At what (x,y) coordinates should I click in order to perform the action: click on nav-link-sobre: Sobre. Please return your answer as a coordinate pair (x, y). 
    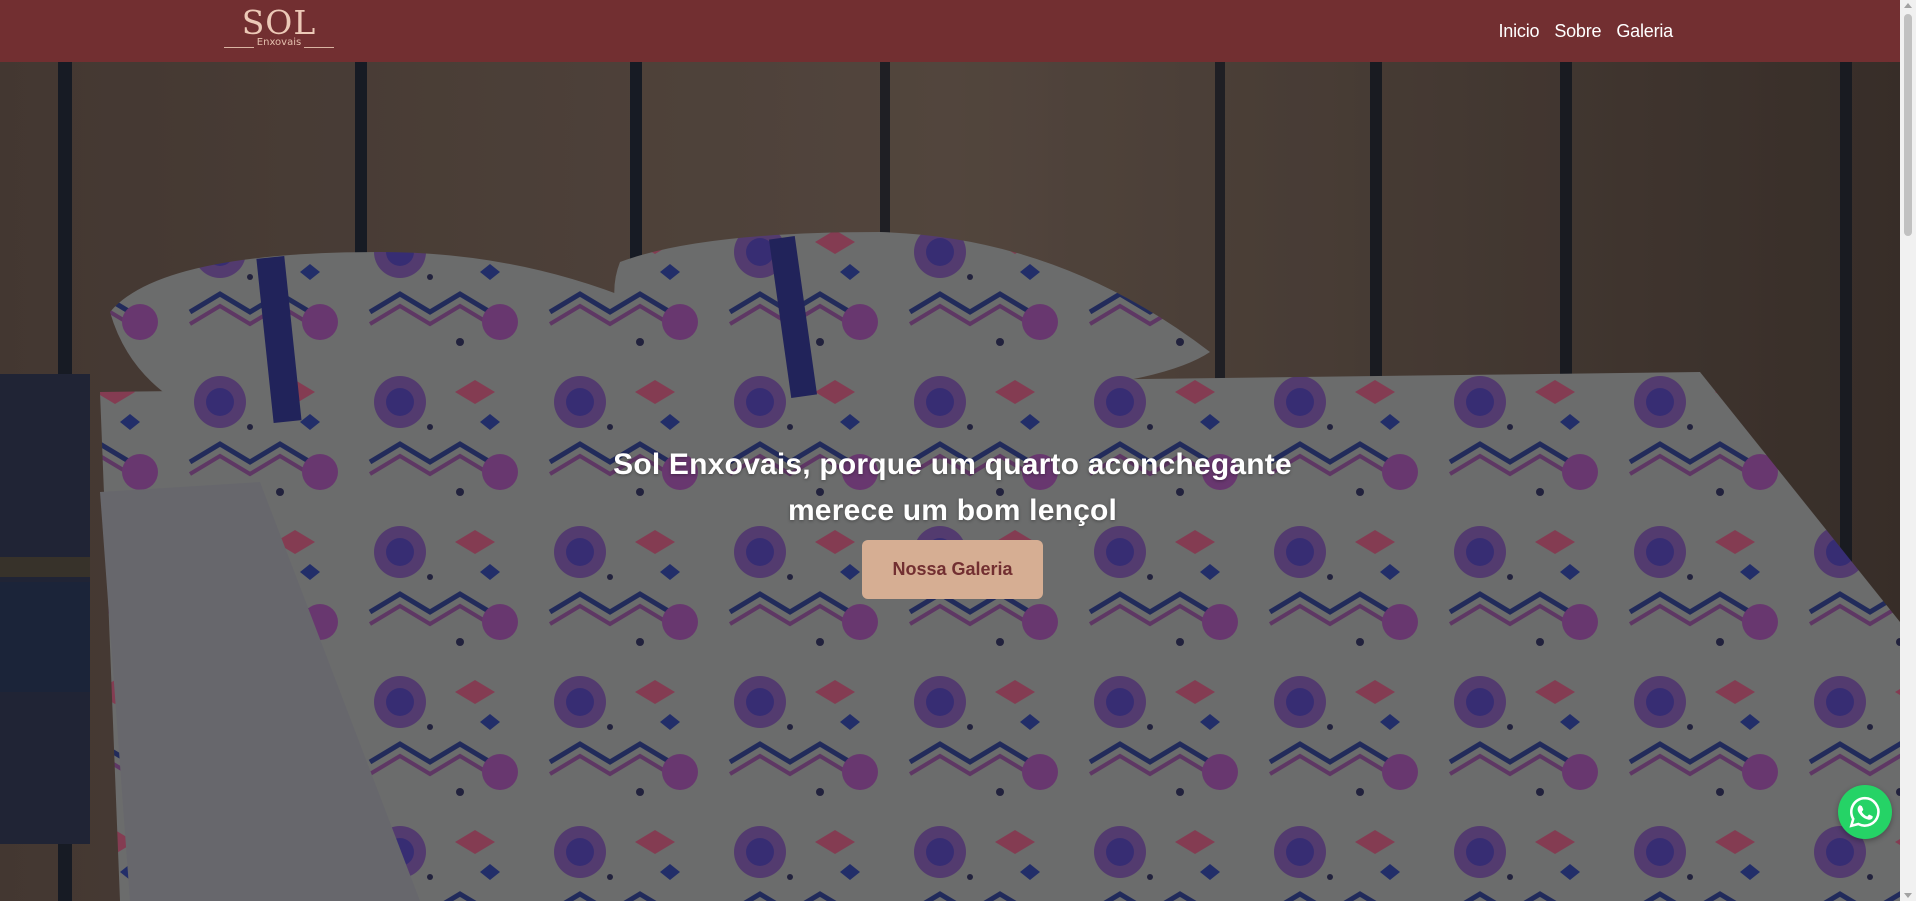
    Looking at the image, I should click on (1577, 31).